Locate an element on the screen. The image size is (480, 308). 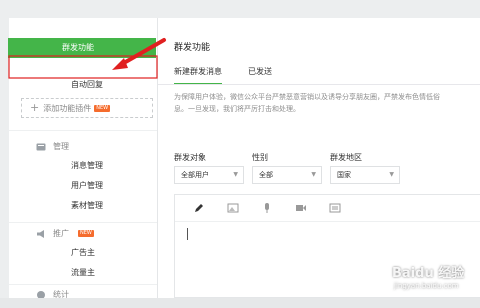
sidebar-item-materials: 素材管理 is located at coordinates (87, 205).